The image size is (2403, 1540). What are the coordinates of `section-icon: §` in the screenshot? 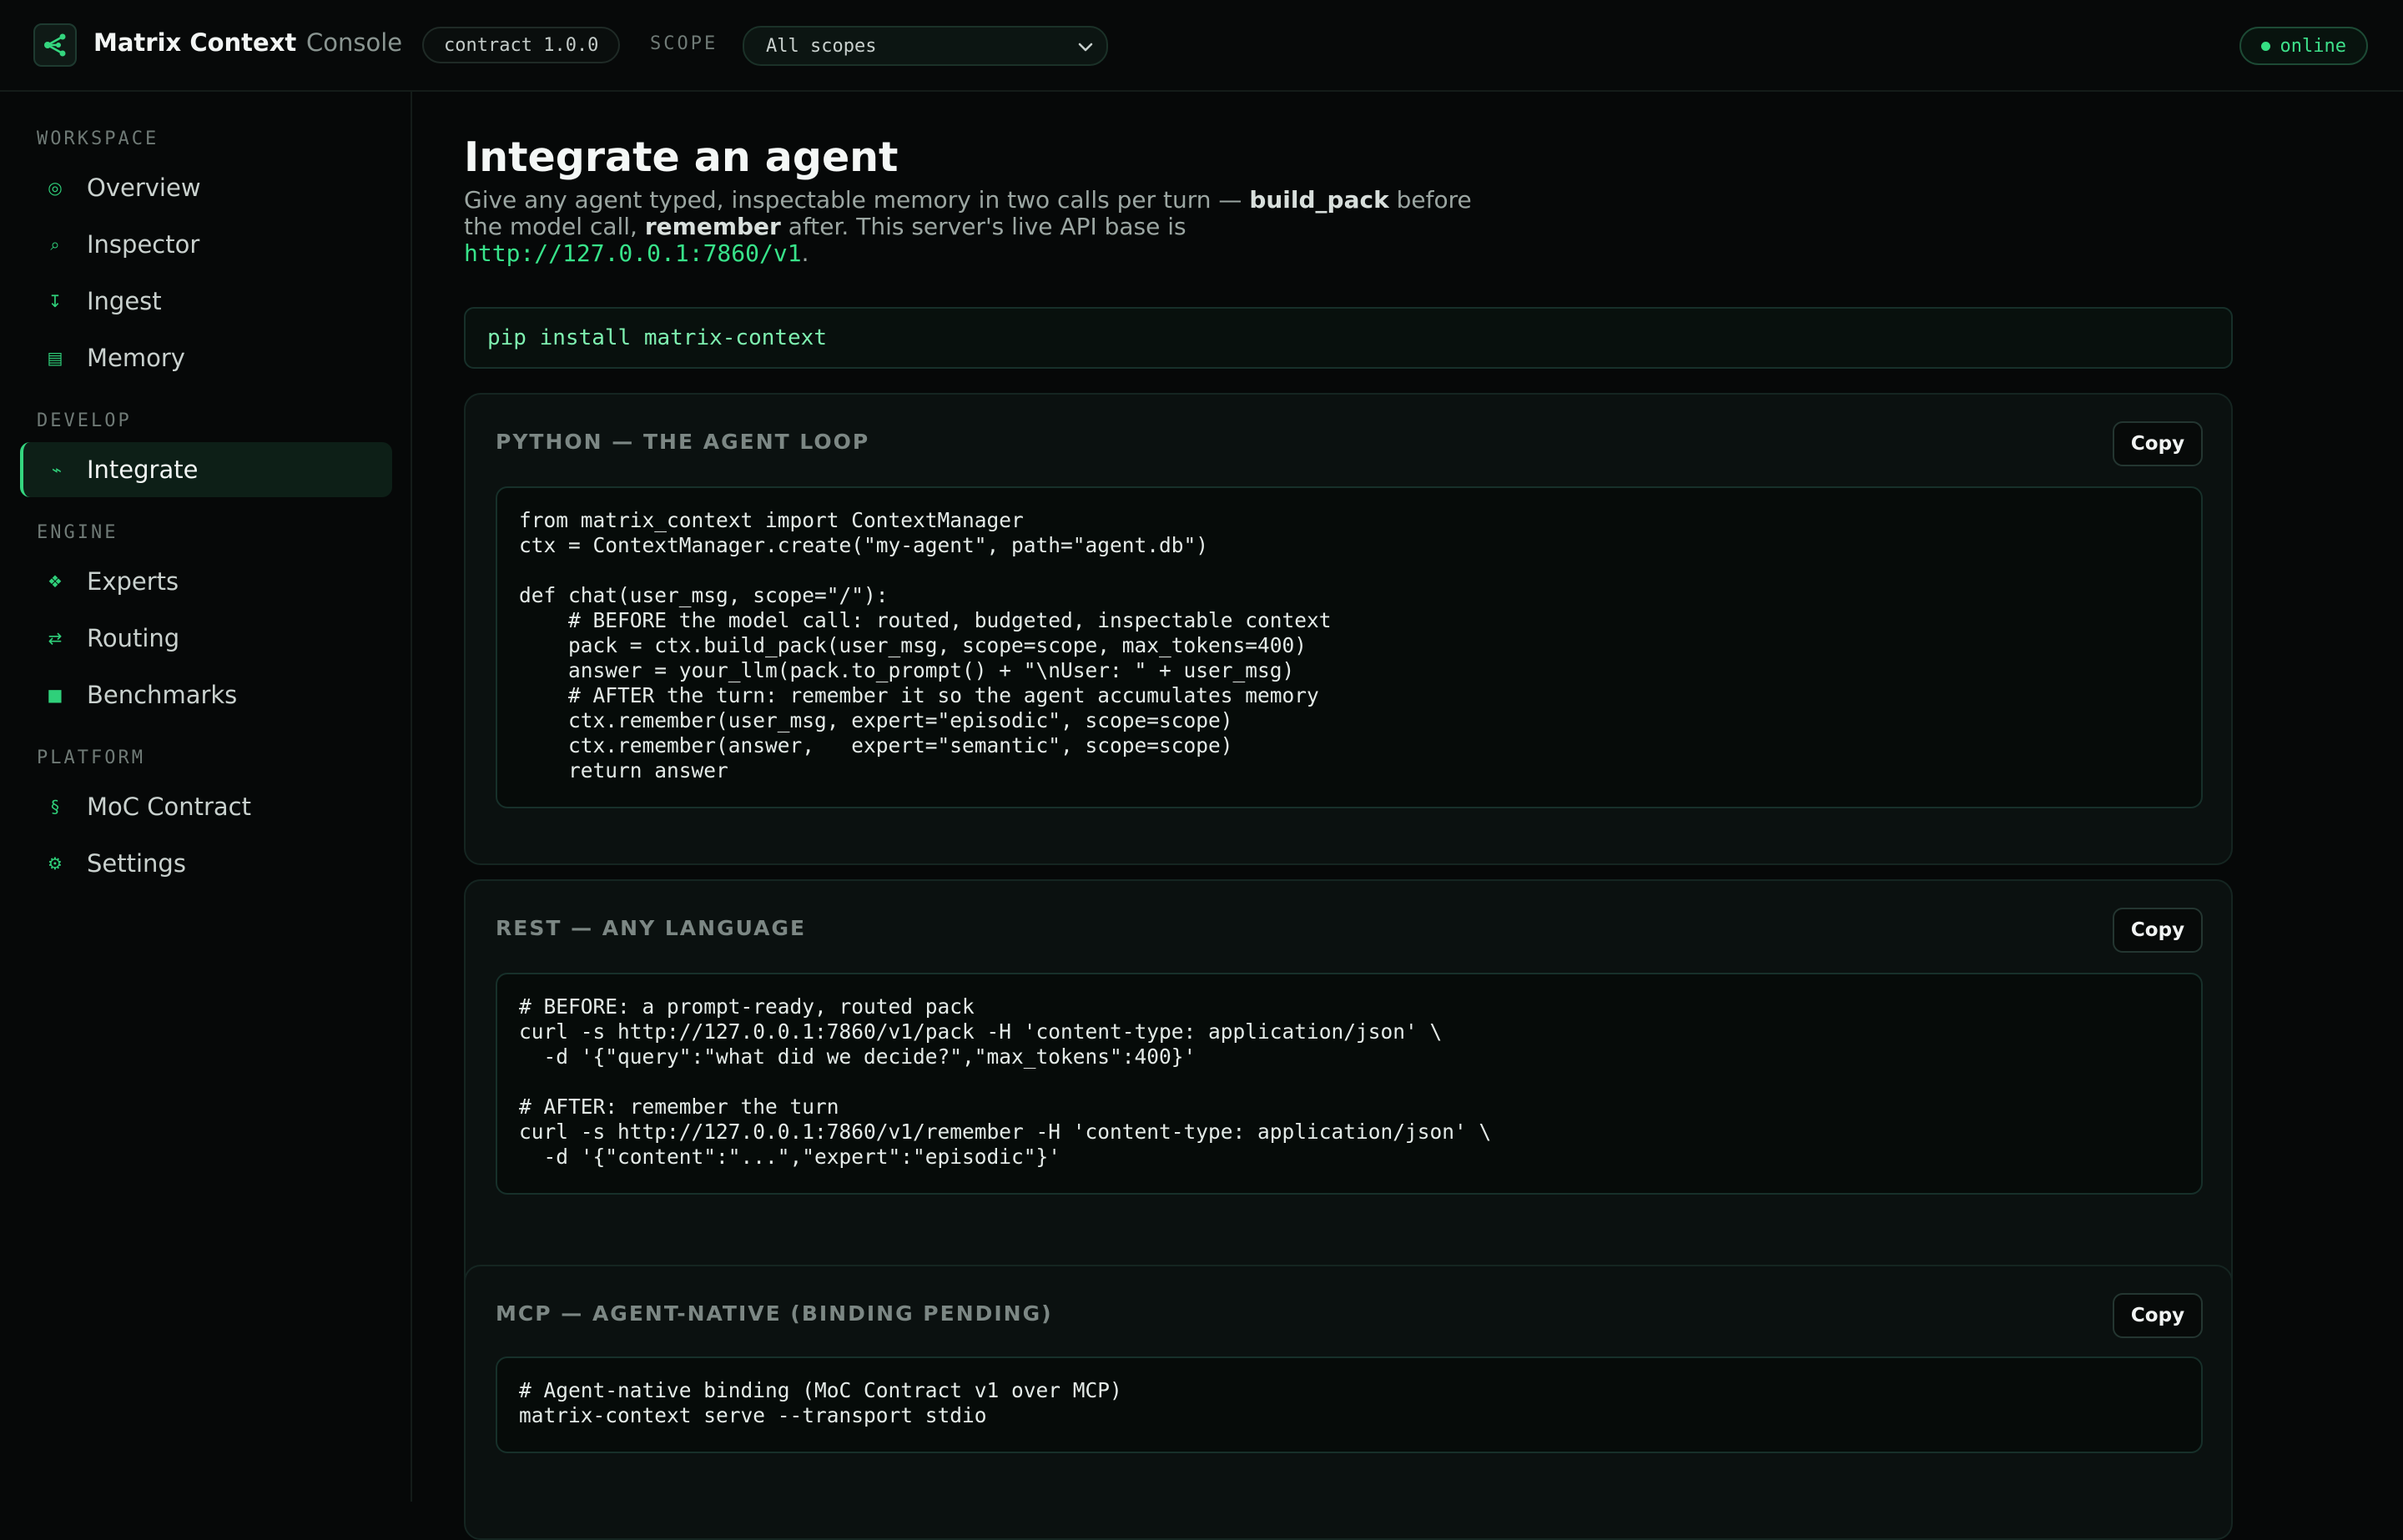 It's located at (55, 807).